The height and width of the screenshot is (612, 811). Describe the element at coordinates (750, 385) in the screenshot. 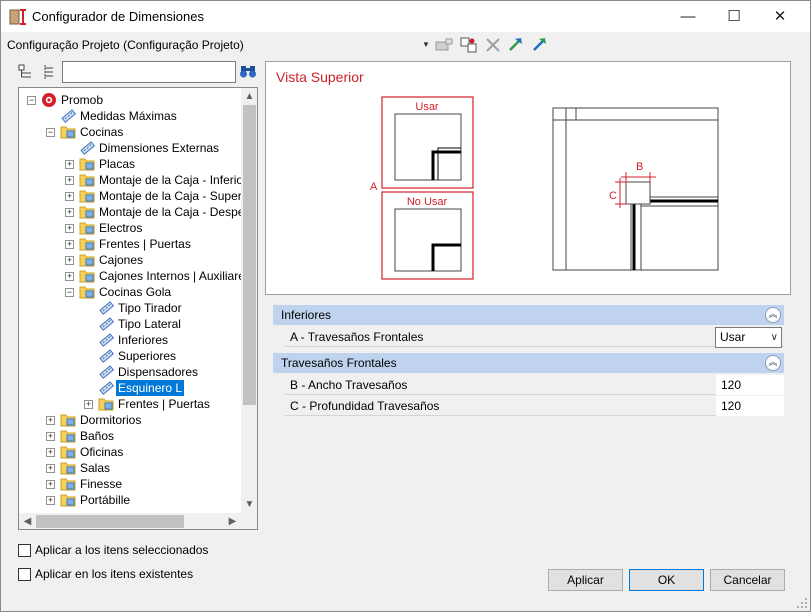

I see `ancho-travesanos-field: 120` at that location.